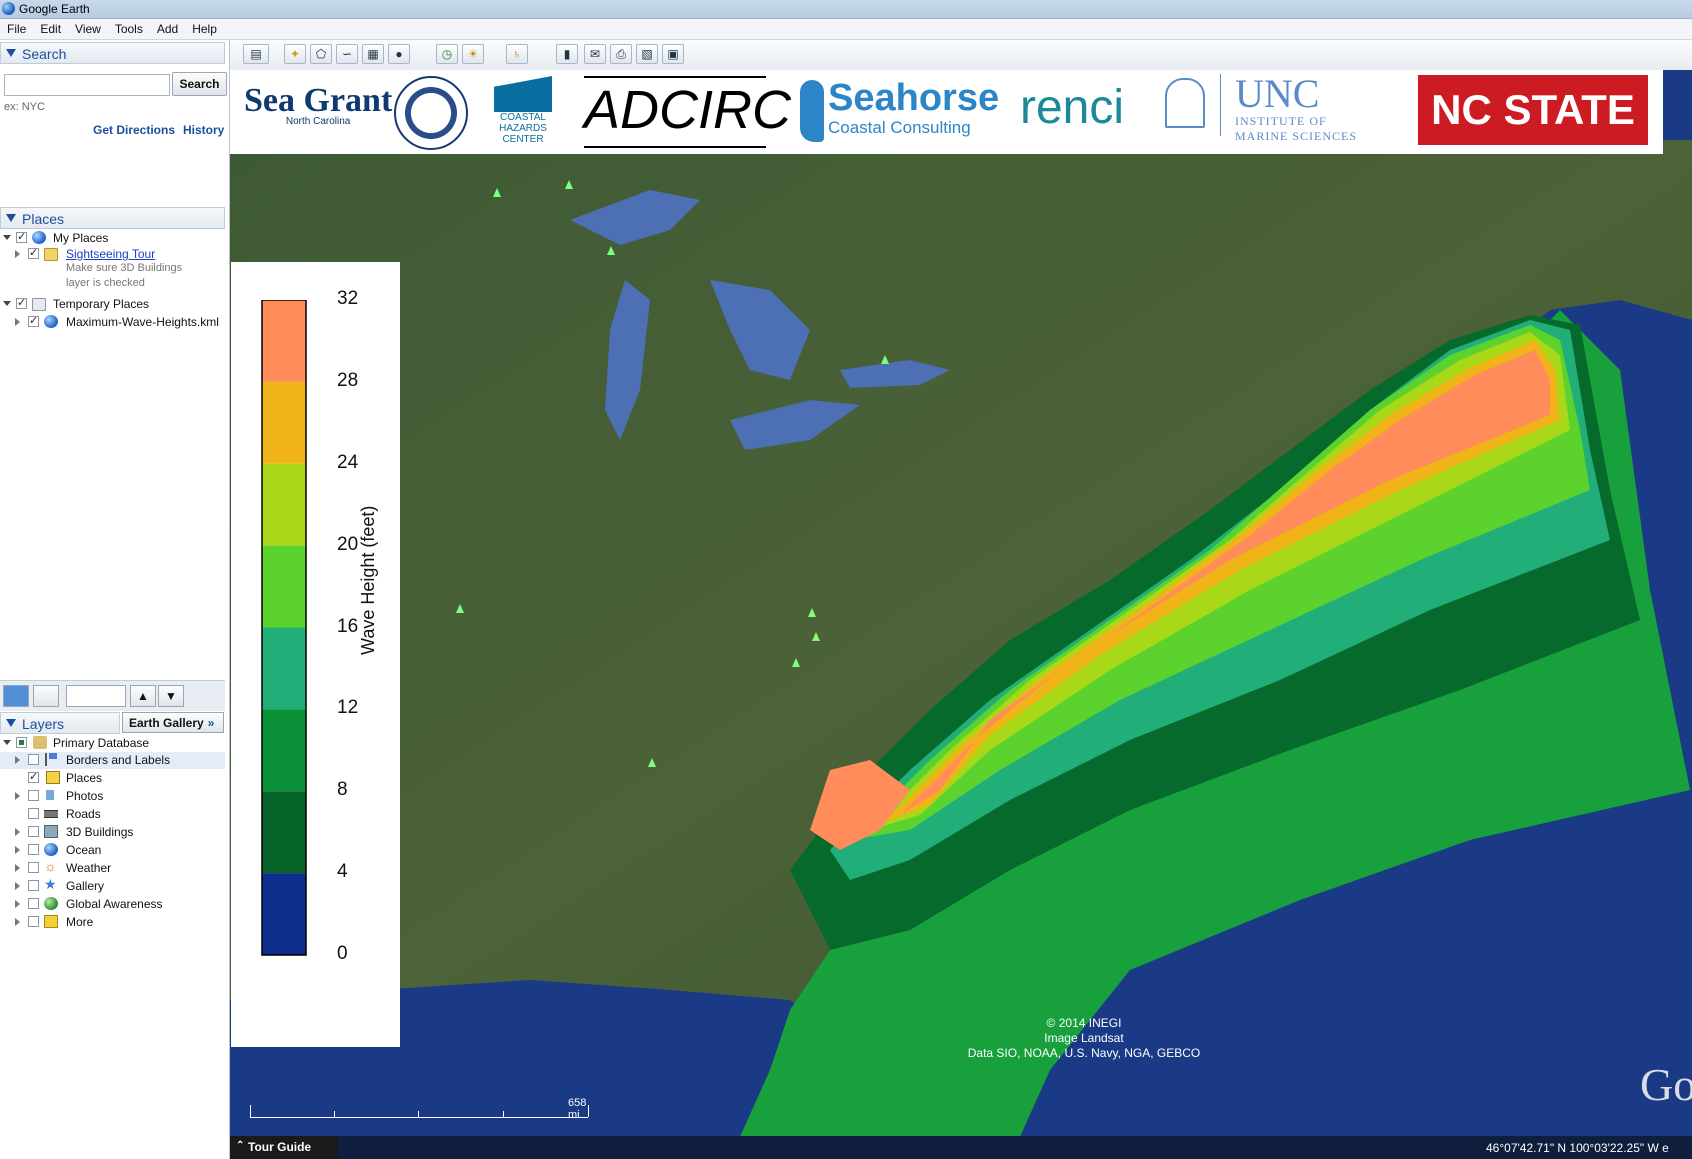  Describe the element at coordinates (203, 130) in the screenshot. I see `history-link: History` at that location.